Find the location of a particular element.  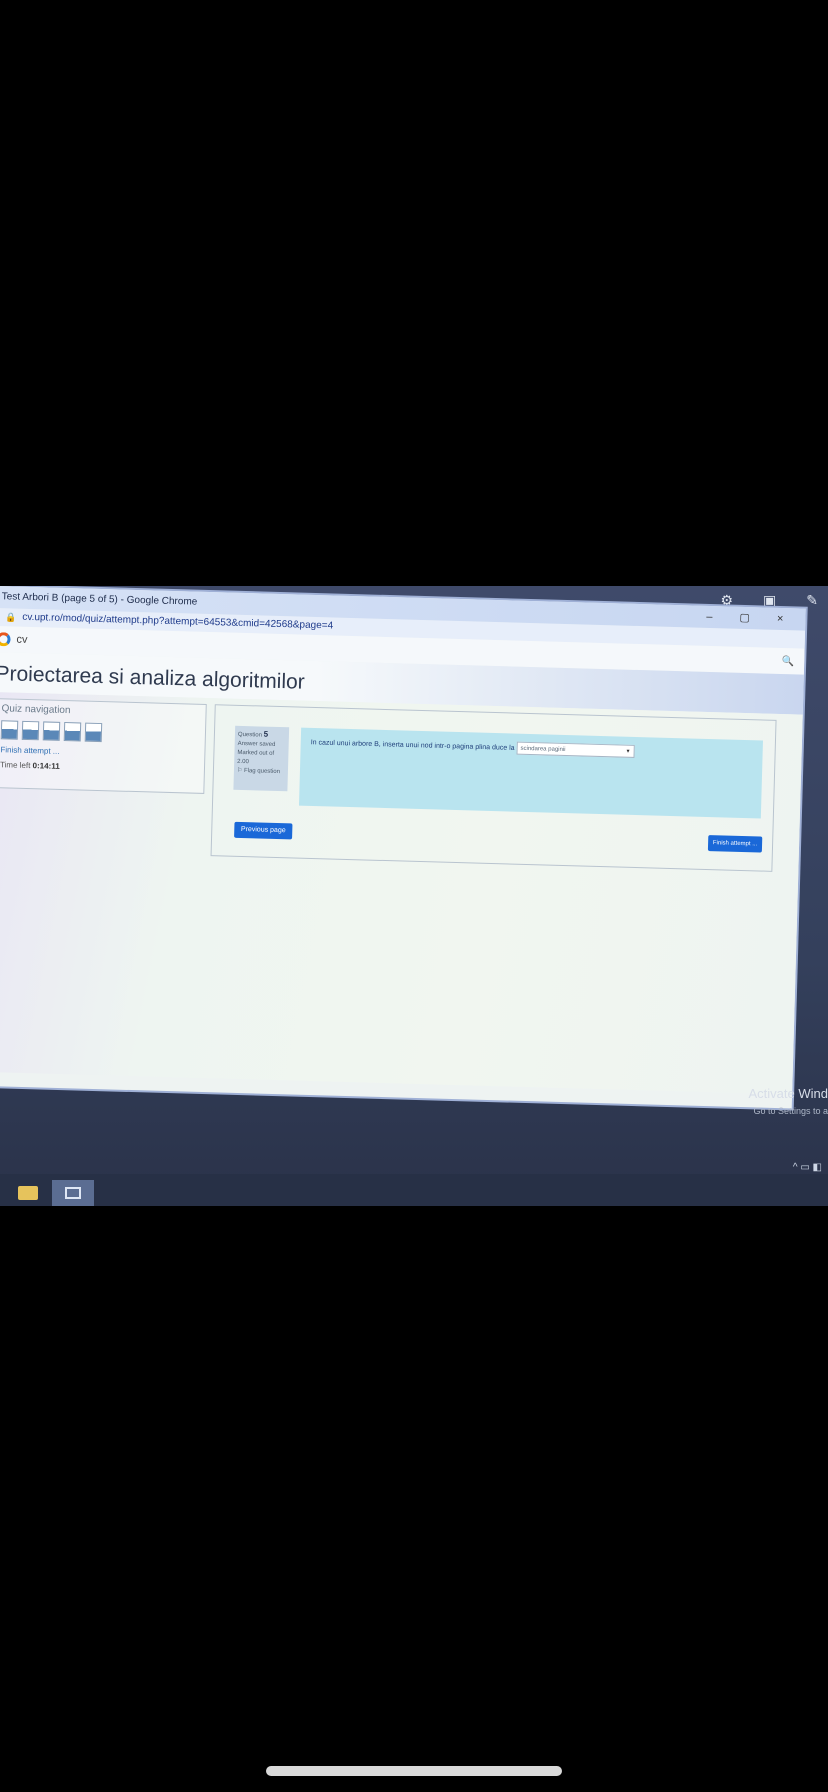

maximize-button: ▢ is located at coordinates (750, 618).